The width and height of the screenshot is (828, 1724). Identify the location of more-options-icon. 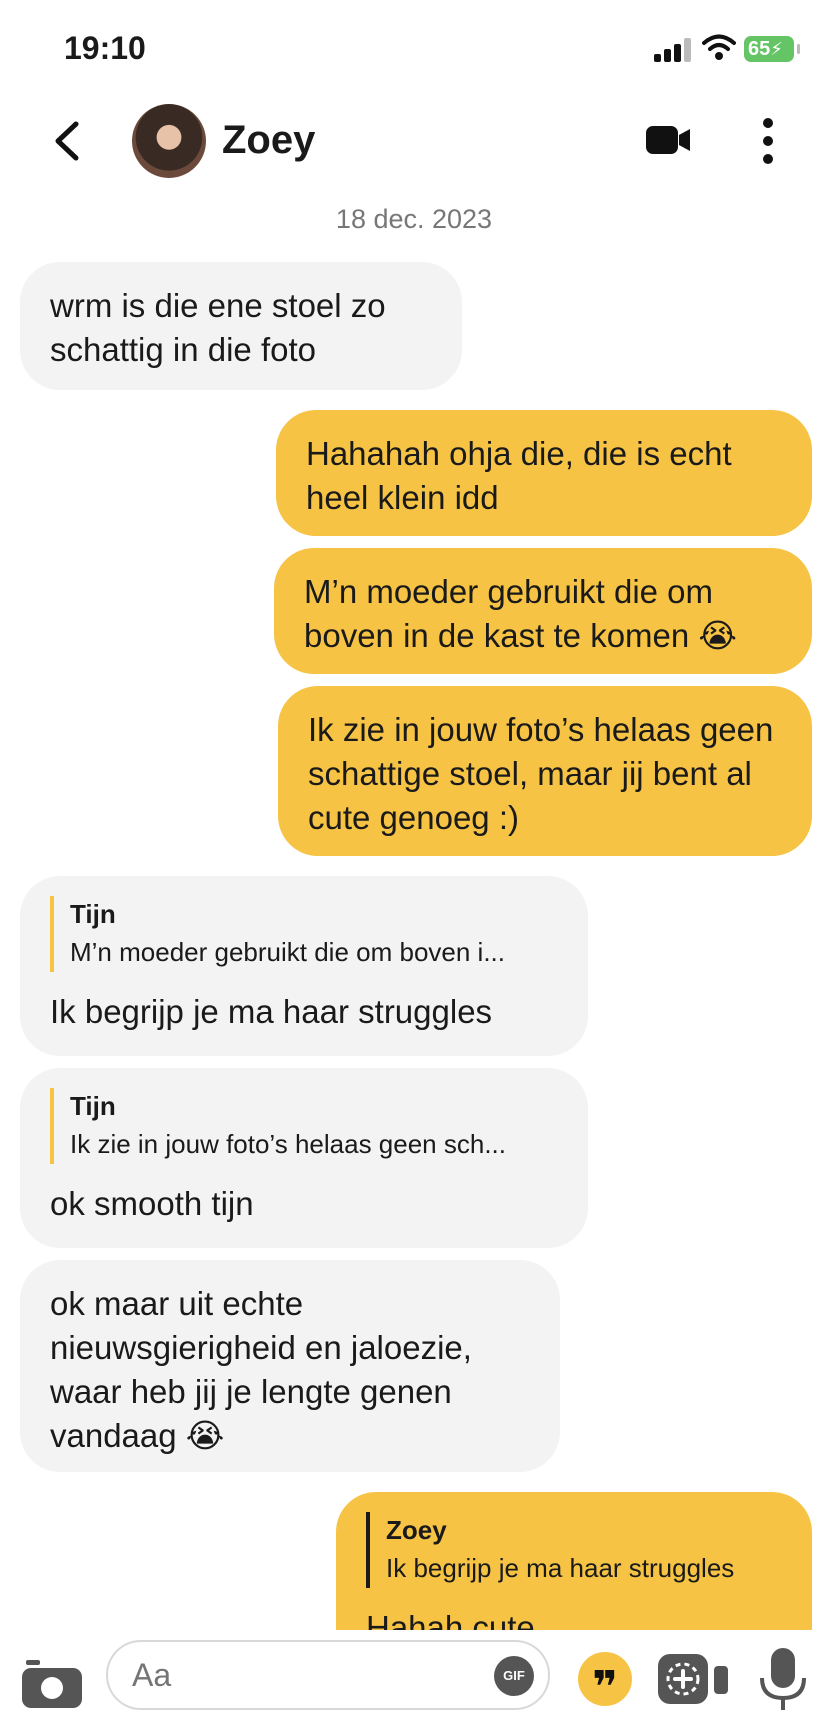
(768, 142).